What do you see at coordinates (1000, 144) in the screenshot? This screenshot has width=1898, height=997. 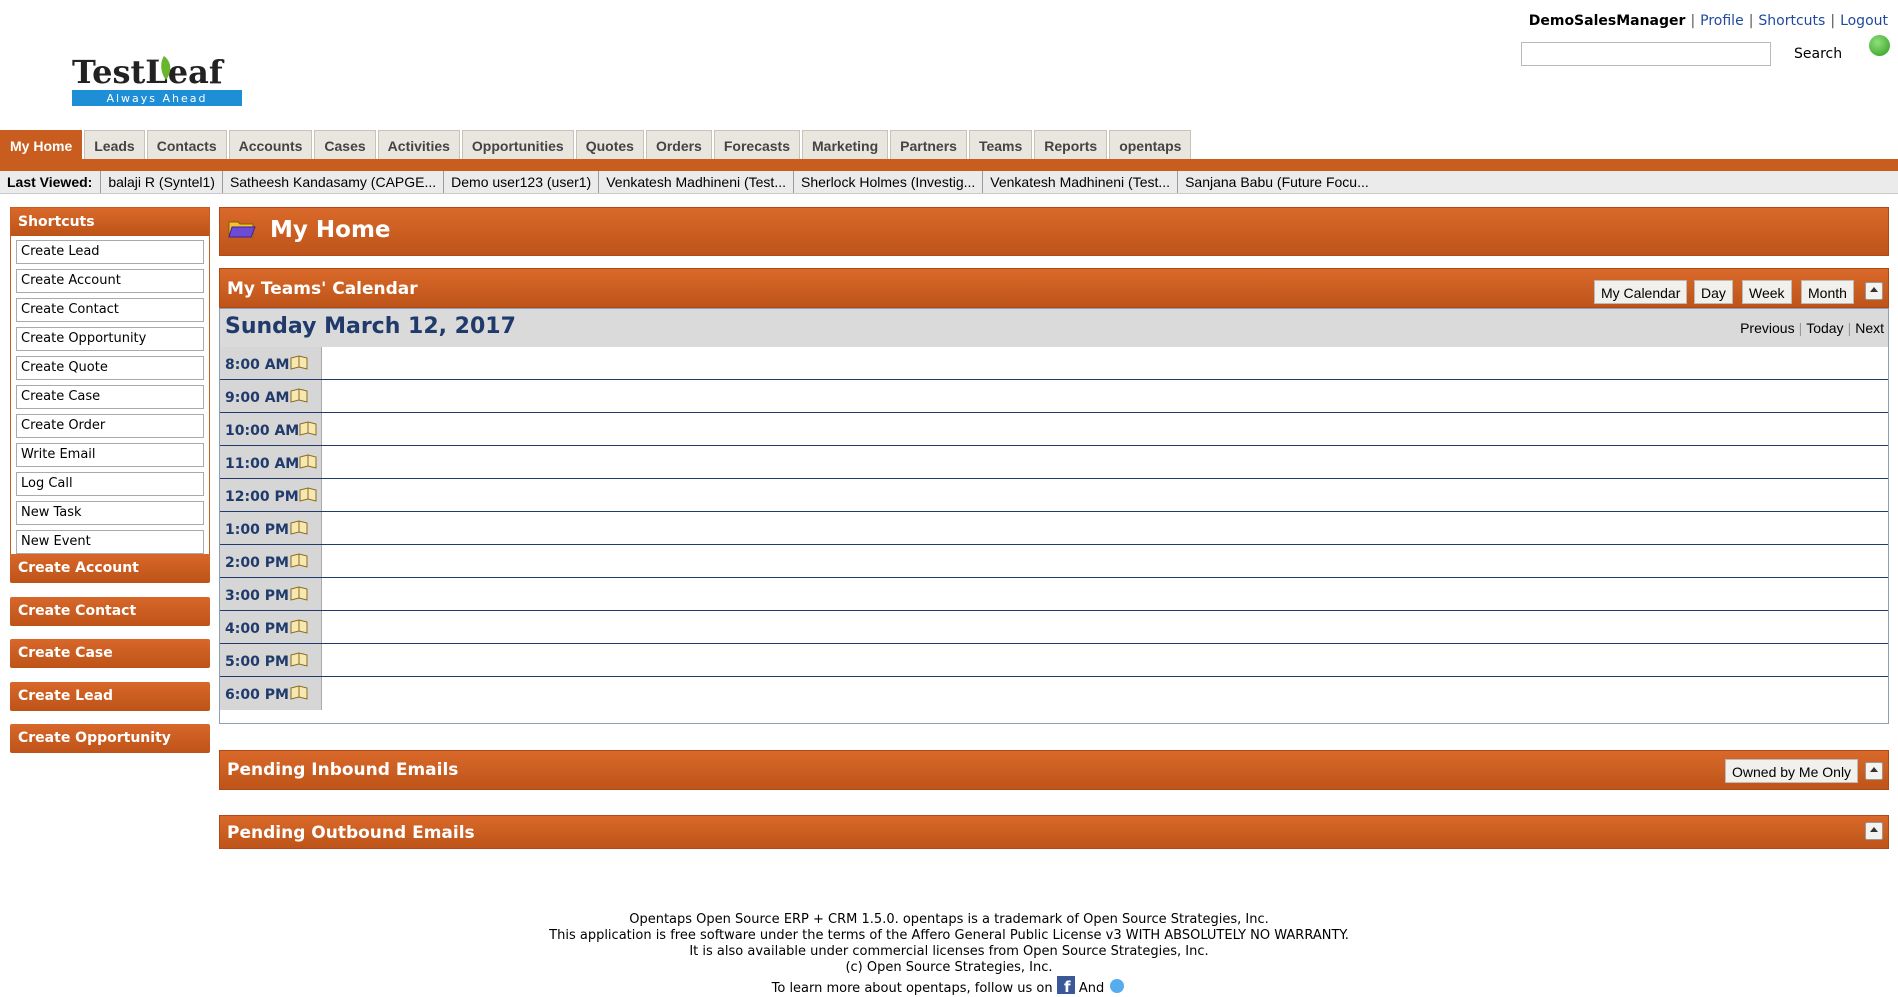 I see `tab-teams: Teams` at bounding box center [1000, 144].